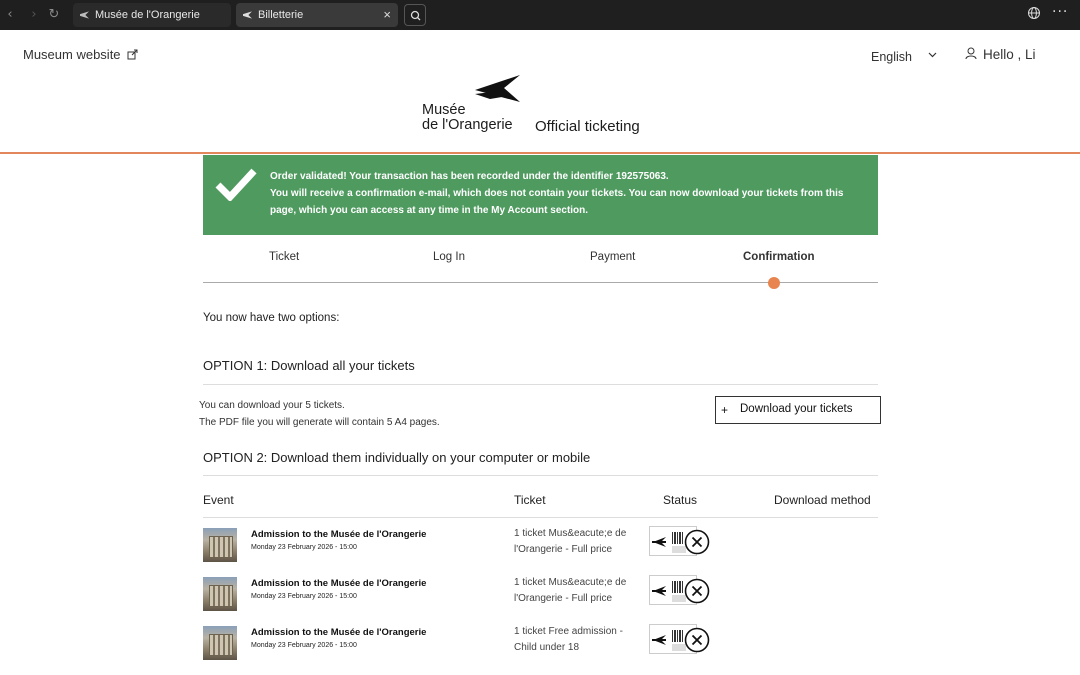  What do you see at coordinates (449, 257) in the screenshot?
I see `step-login: Log In` at bounding box center [449, 257].